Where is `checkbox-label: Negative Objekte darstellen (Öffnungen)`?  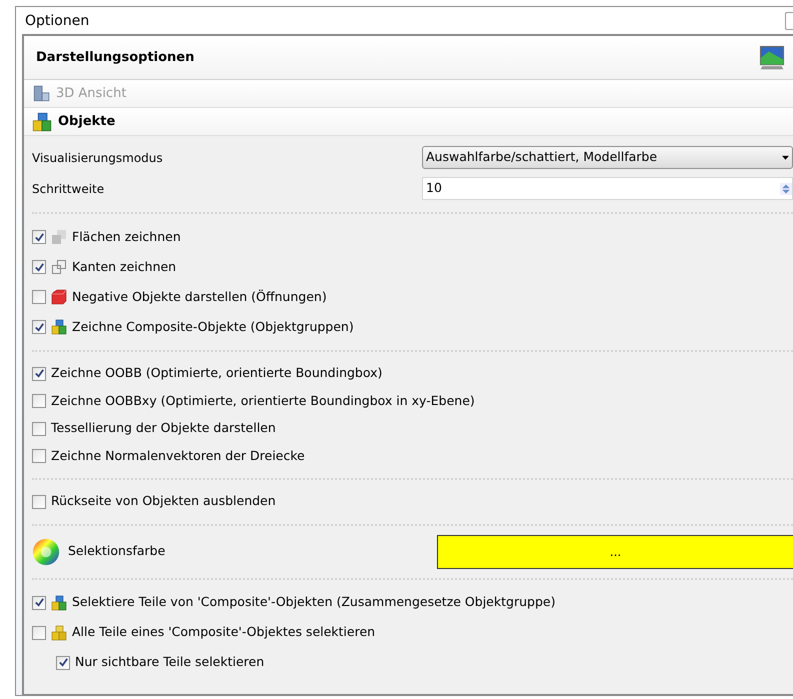
checkbox-label: Negative Objekte darstellen (Öffnungen) is located at coordinates (199, 297).